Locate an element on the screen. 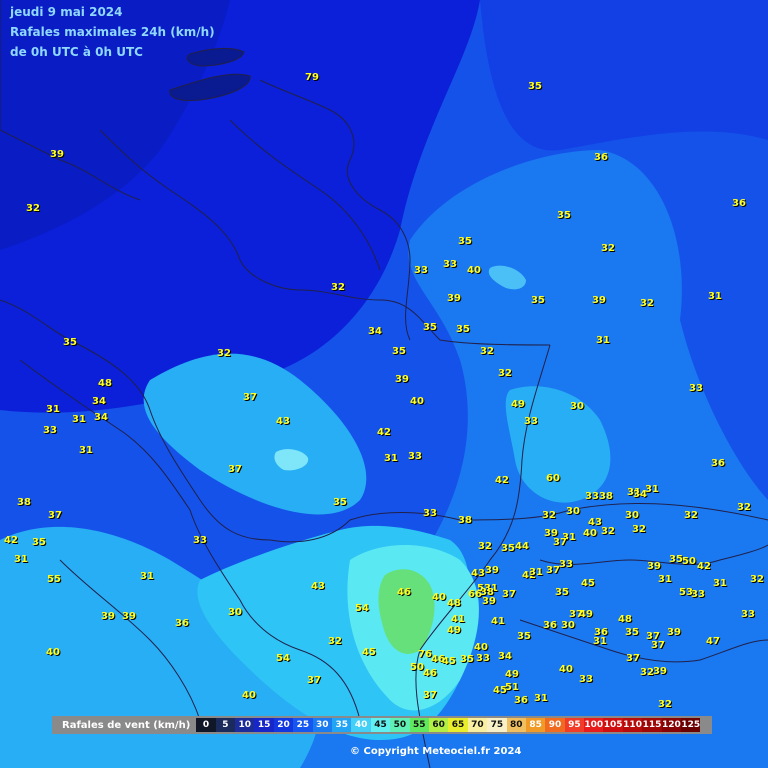 The image size is (768, 768). map-period: de 0h UTC à 0h UTC is located at coordinates (76, 52).